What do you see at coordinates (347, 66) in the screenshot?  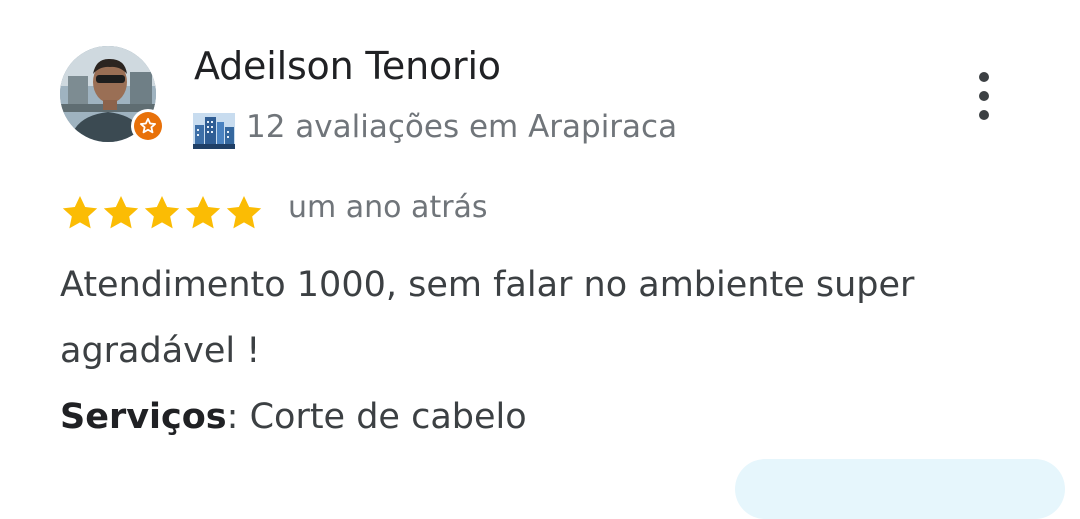 I see `reviewer-name: Adeilson Tenorio` at bounding box center [347, 66].